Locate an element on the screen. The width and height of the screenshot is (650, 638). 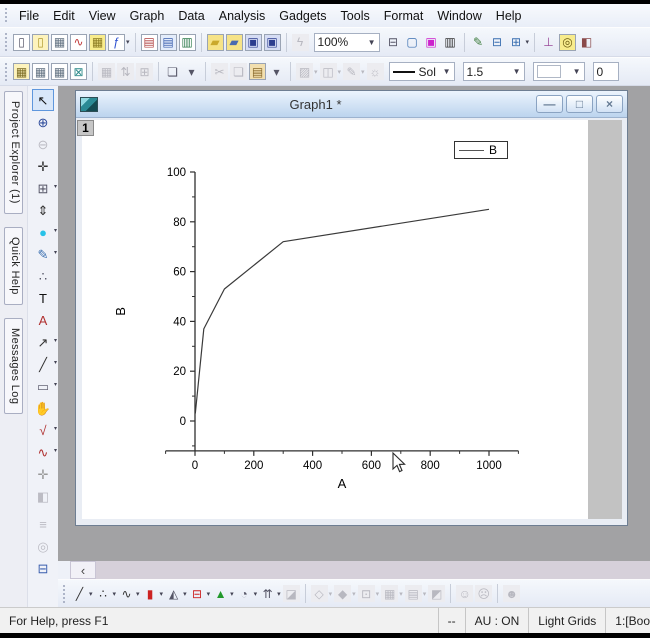
line-width-combo: 1.5 ▼ is located at coordinates (493, 71).